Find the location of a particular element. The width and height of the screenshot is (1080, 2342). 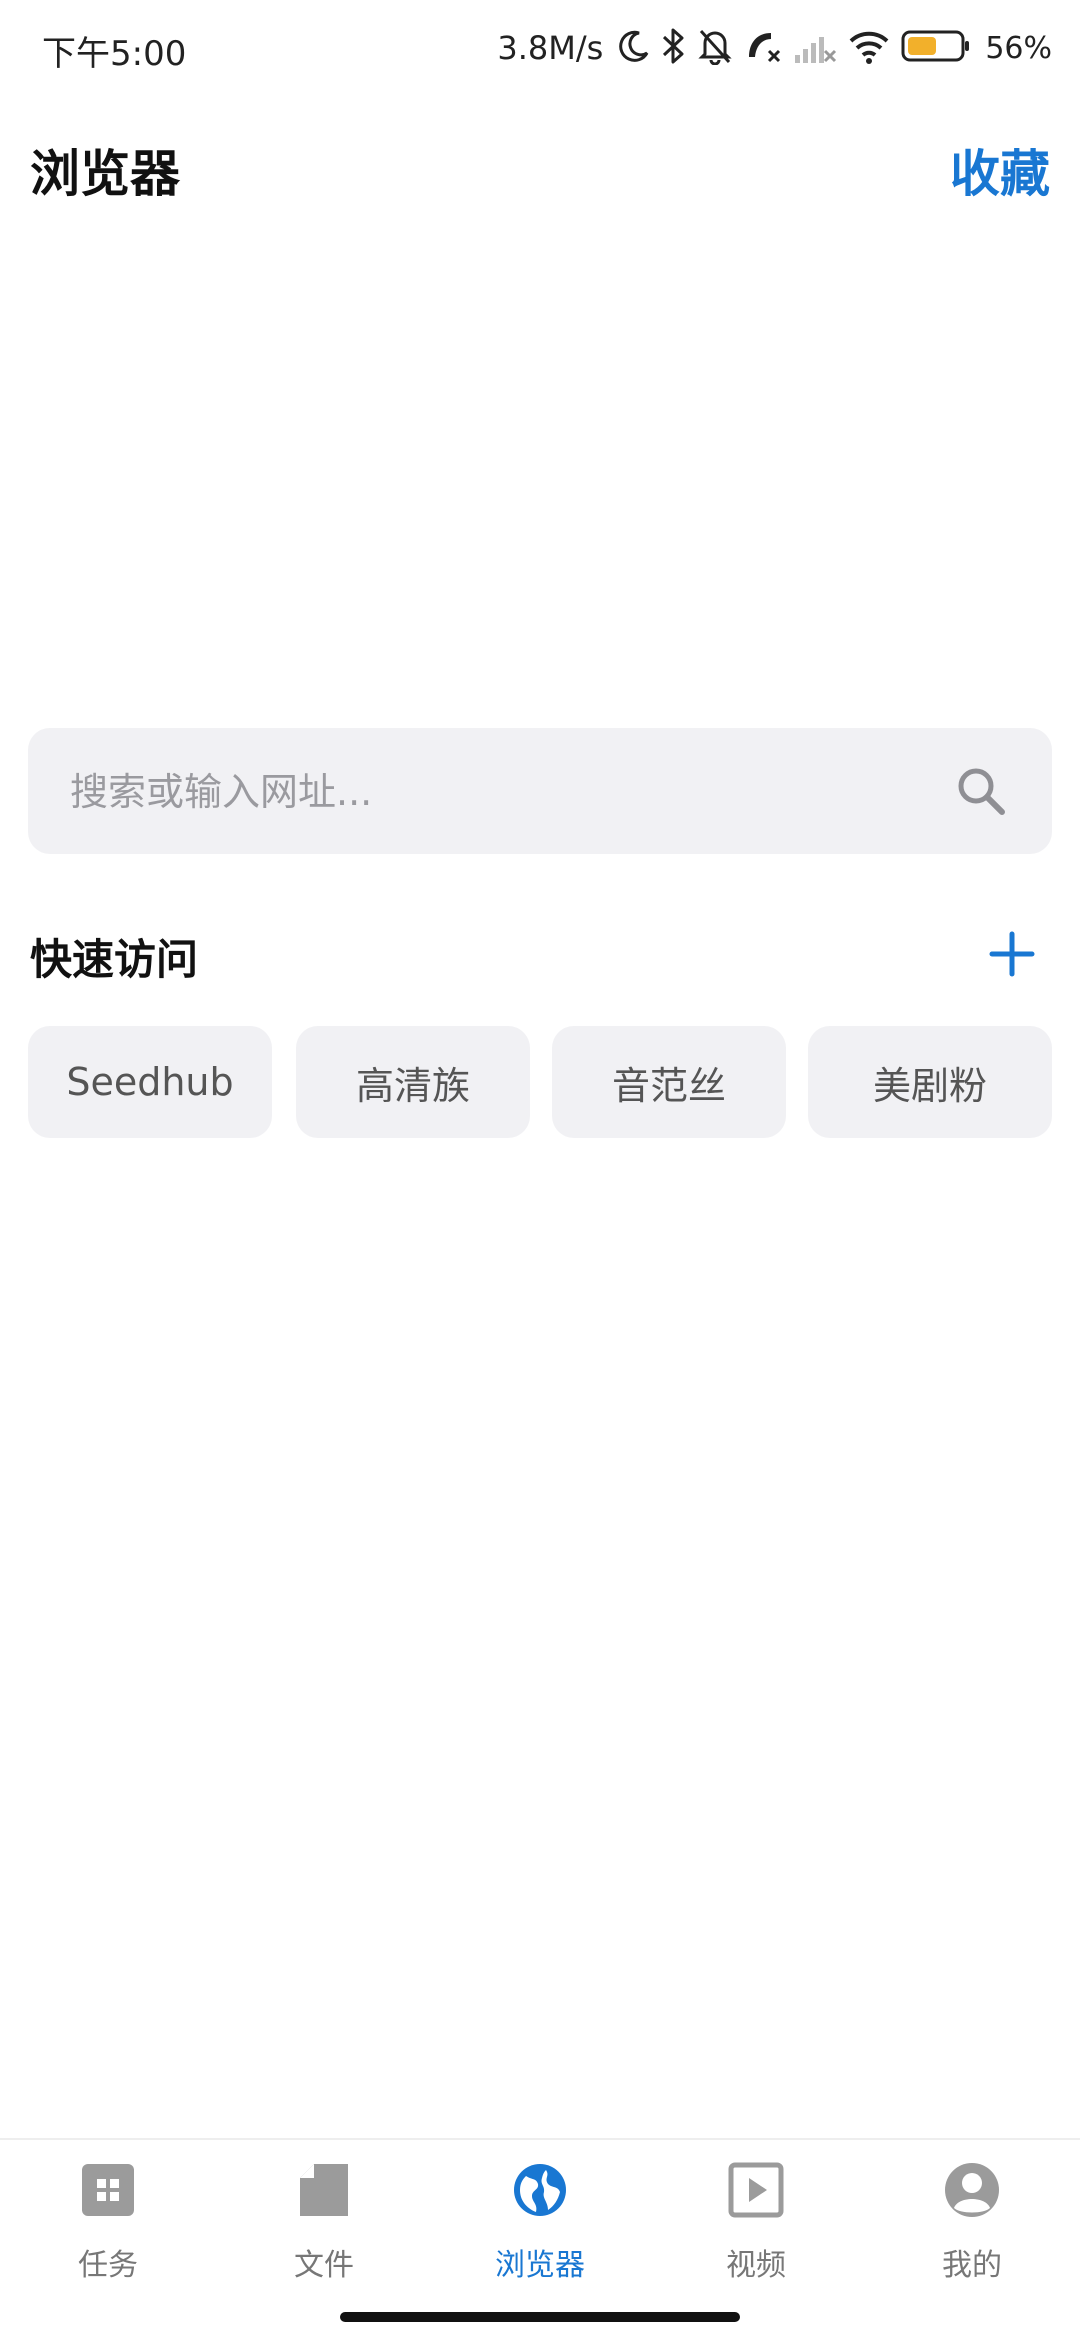

battery-percent: 56% is located at coordinates (1018, 48).